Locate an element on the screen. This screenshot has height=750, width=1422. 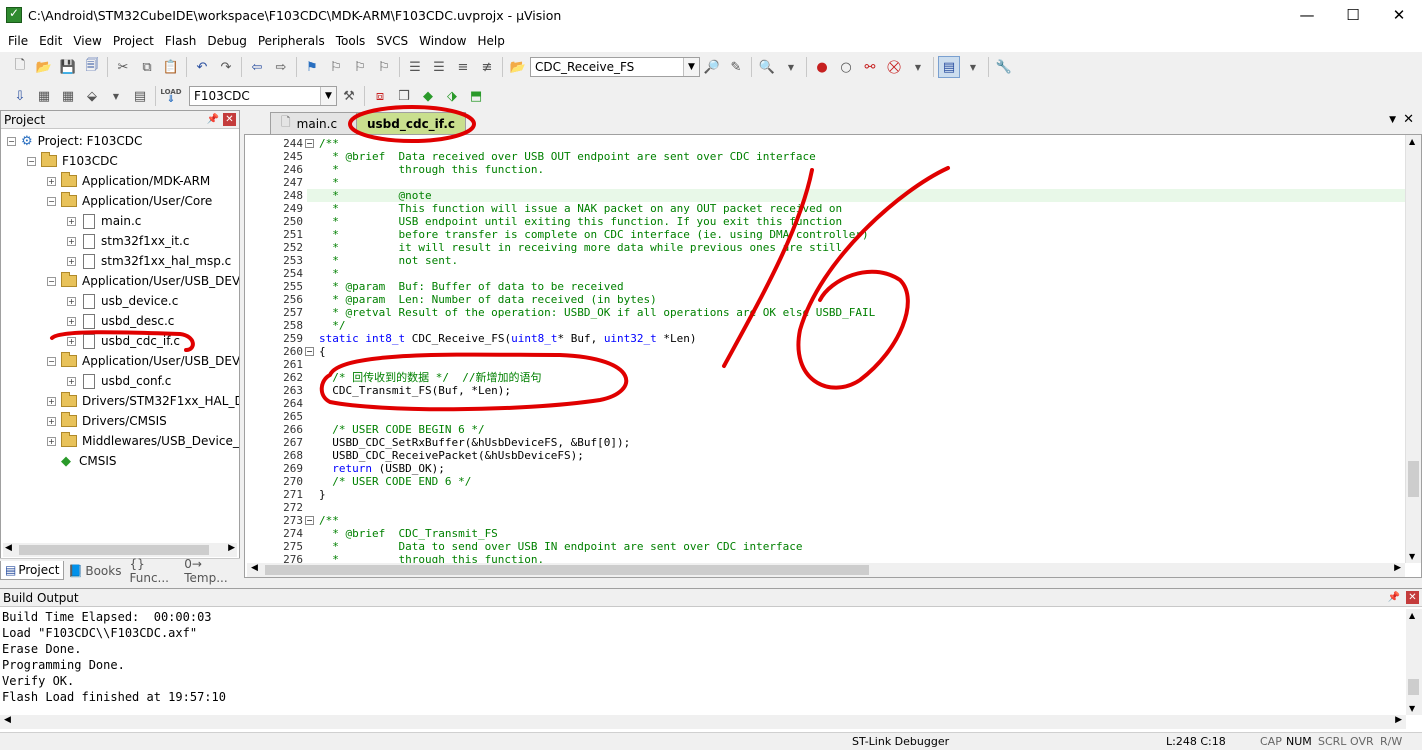
tab-list-dropdown-icon: ▼ is located at coordinates (1392, 120).